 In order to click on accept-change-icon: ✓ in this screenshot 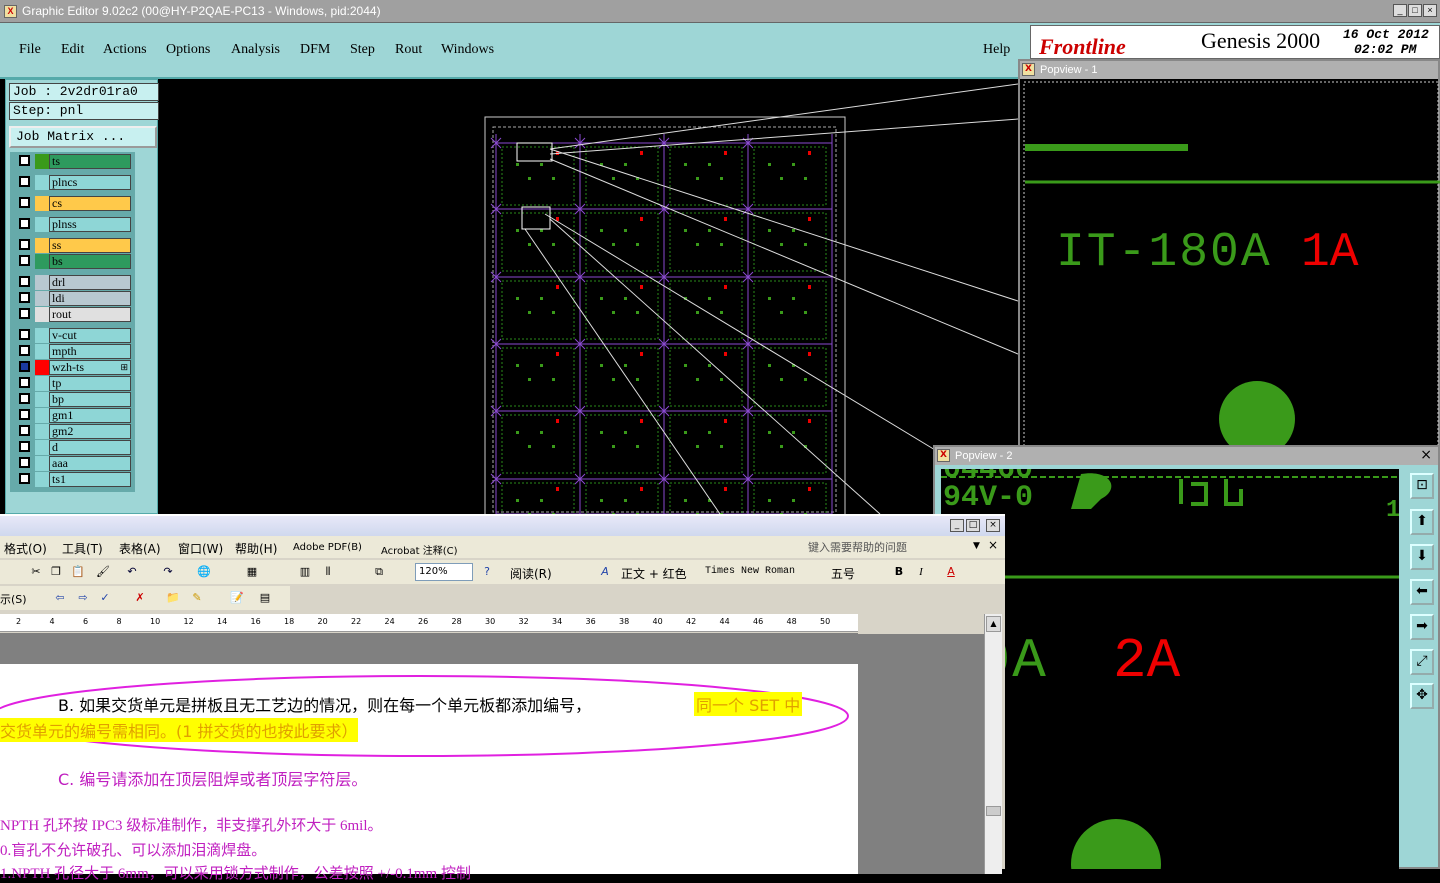, I will do `click(105, 598)`.